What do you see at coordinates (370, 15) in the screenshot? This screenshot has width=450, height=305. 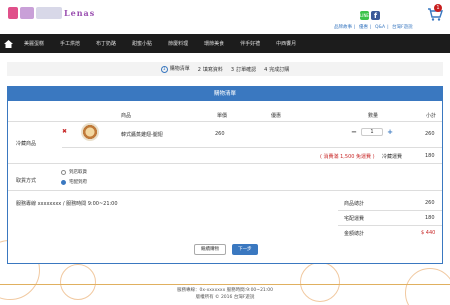 I see `social-links: LINE f` at bounding box center [370, 15].